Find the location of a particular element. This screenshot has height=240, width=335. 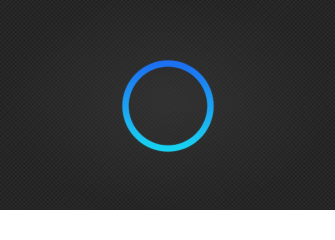

ring-stroke is located at coordinates (168, 106).